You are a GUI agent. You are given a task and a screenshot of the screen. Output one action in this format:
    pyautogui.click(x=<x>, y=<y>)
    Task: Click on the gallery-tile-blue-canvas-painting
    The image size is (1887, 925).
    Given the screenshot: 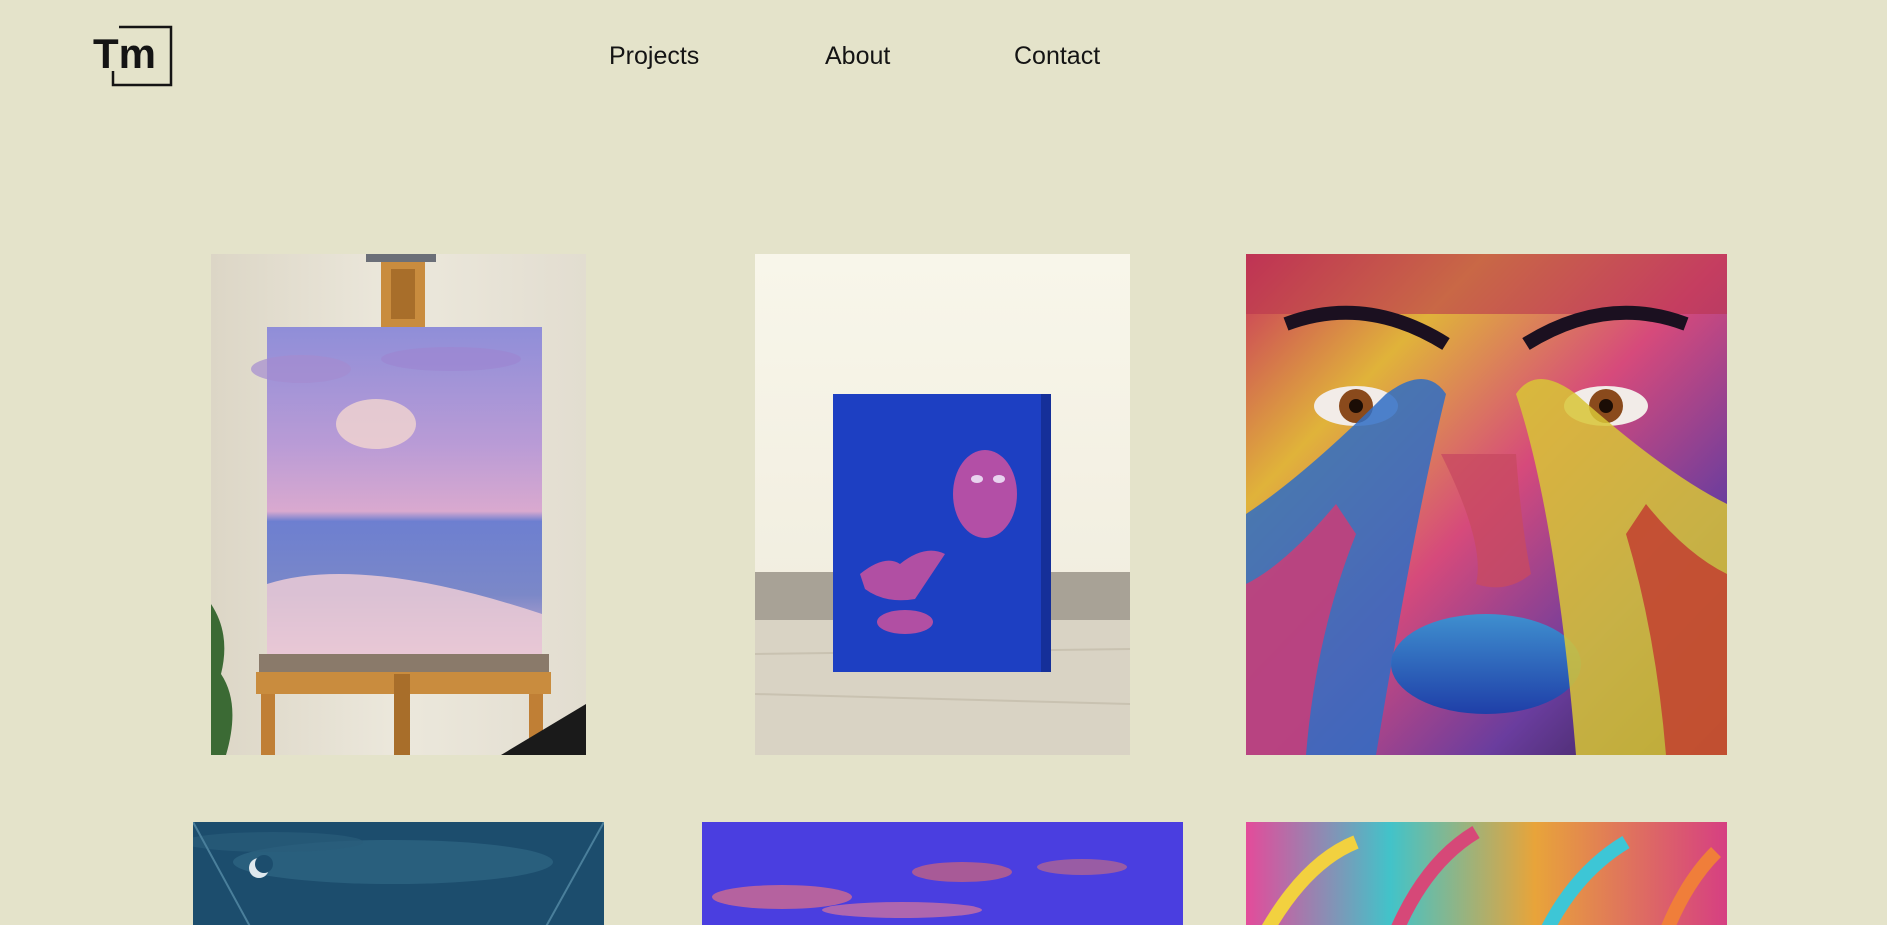 What is the action you would take?
    pyautogui.click(x=942, y=504)
    